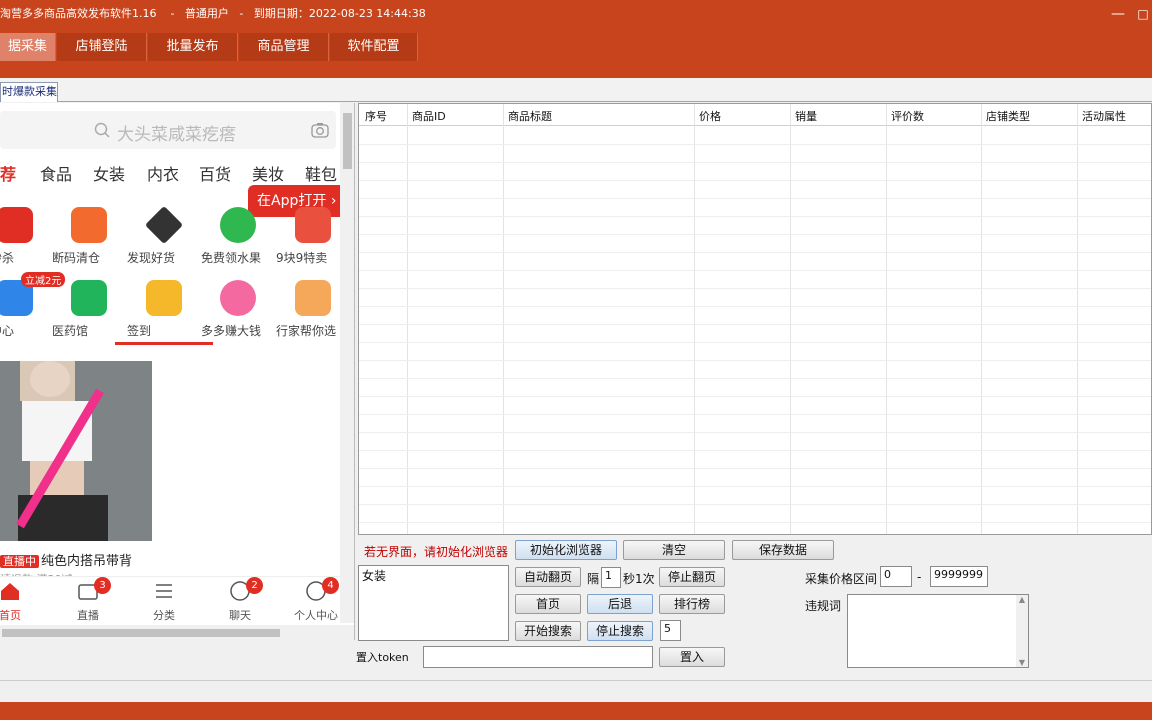  Describe the element at coordinates (1008, 116) in the screenshot. I see `col-shop-type: 店铺类型` at that location.